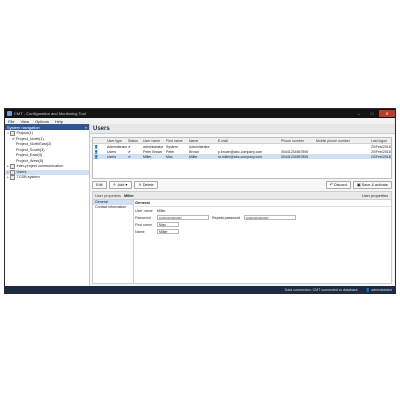  What do you see at coordinates (381, 156) in the screenshot?
I see `table-cell: 20/Feb/2018 17:38:45` at bounding box center [381, 156].